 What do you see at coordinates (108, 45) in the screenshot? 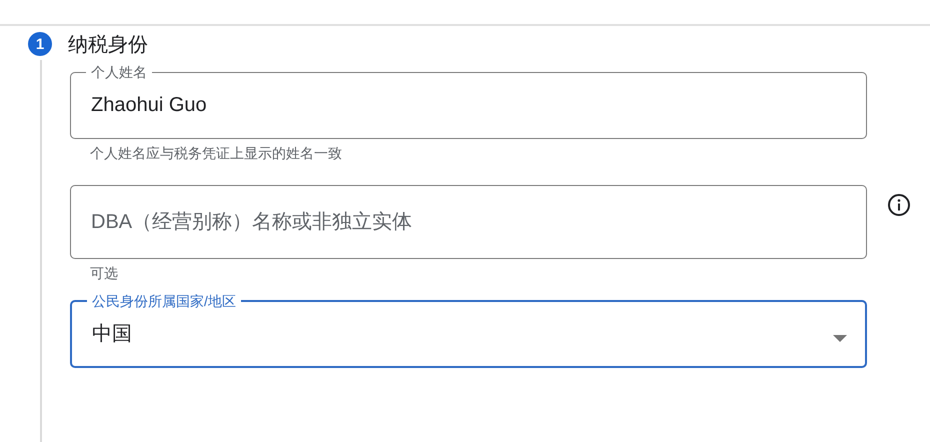
I see `section-title: 纳税身份` at bounding box center [108, 45].